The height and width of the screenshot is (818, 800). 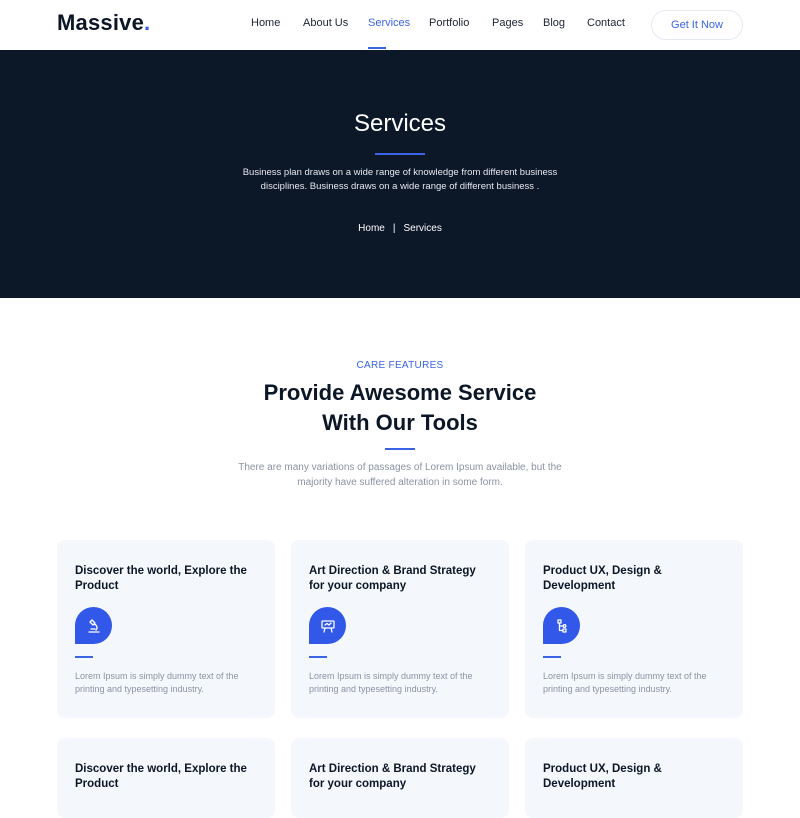 What do you see at coordinates (554, 23) in the screenshot?
I see `nav-blog: Blog` at bounding box center [554, 23].